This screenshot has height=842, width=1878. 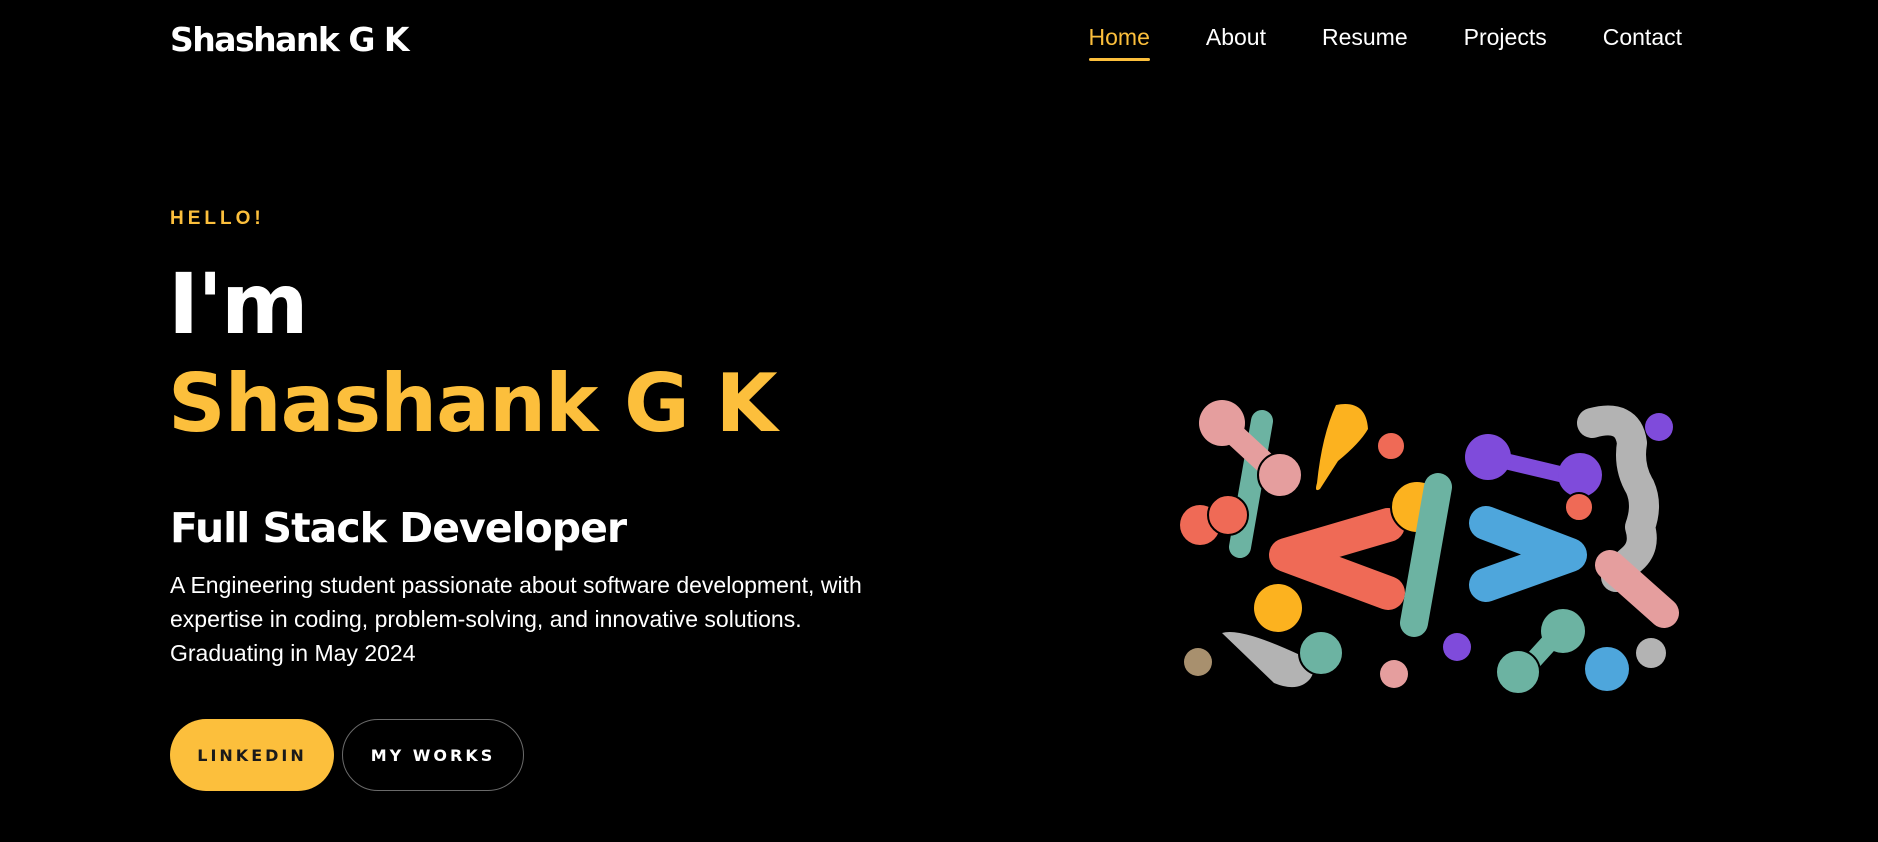 What do you see at coordinates (238, 304) in the screenshot?
I see `hero-intro: I'm` at bounding box center [238, 304].